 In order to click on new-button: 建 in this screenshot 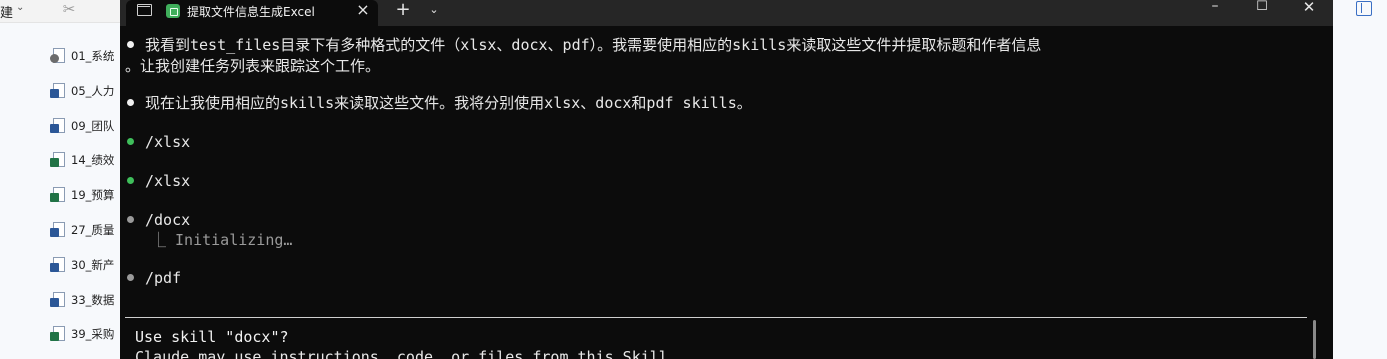, I will do `click(6, 11)`.